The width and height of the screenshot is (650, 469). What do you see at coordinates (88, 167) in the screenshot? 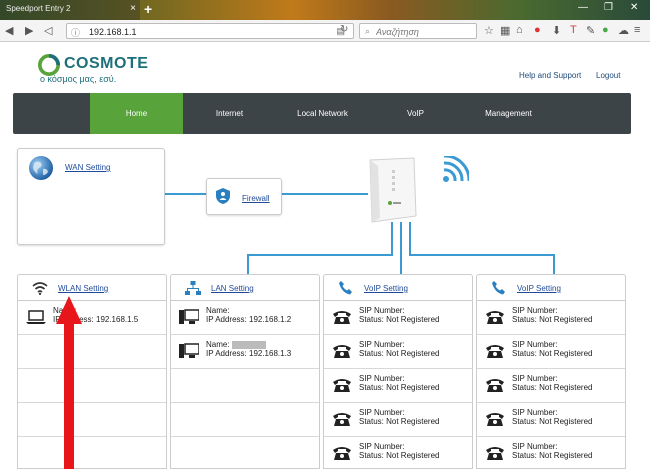
I see `wan-setting-link: WAN Setting` at bounding box center [88, 167].